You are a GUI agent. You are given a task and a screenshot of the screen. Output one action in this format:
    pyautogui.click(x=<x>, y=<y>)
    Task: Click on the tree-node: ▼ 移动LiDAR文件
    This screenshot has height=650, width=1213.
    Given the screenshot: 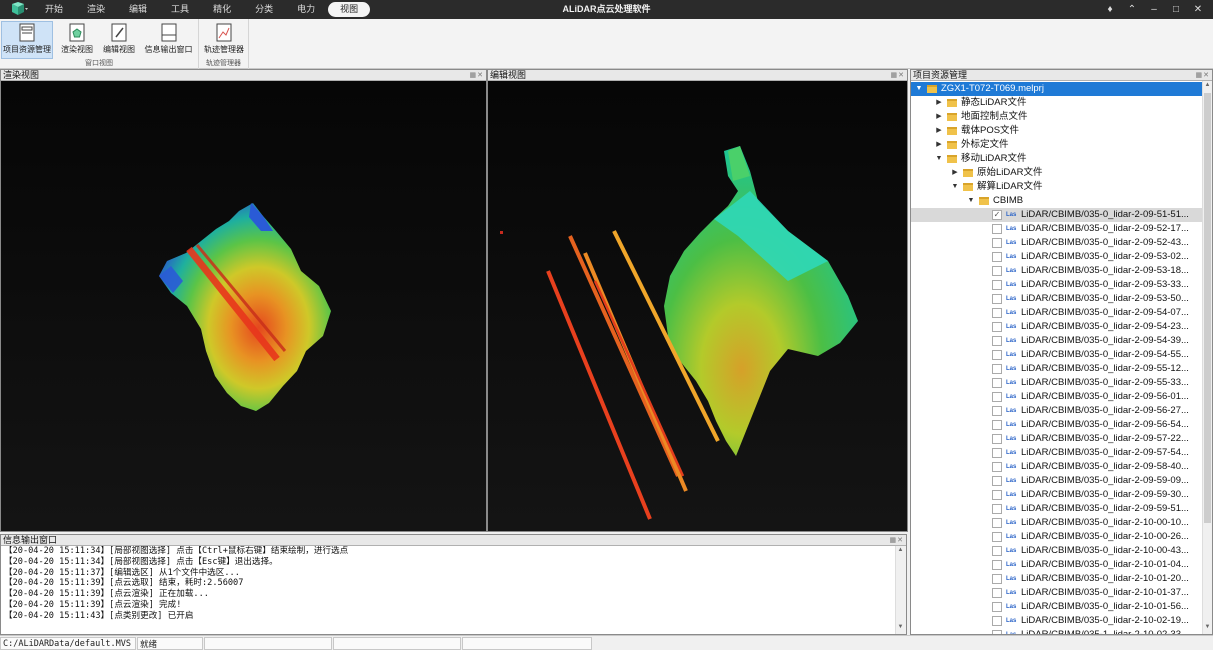 What is the action you would take?
    pyautogui.click(x=1056, y=159)
    